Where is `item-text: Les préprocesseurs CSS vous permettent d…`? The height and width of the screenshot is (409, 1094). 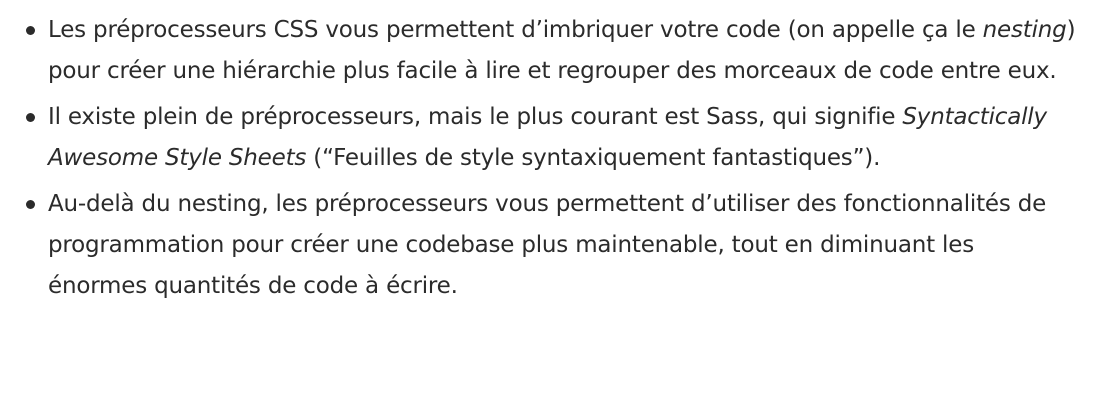 item-text: Les préprocesseurs CSS vous permettent d… is located at coordinates (515, 30).